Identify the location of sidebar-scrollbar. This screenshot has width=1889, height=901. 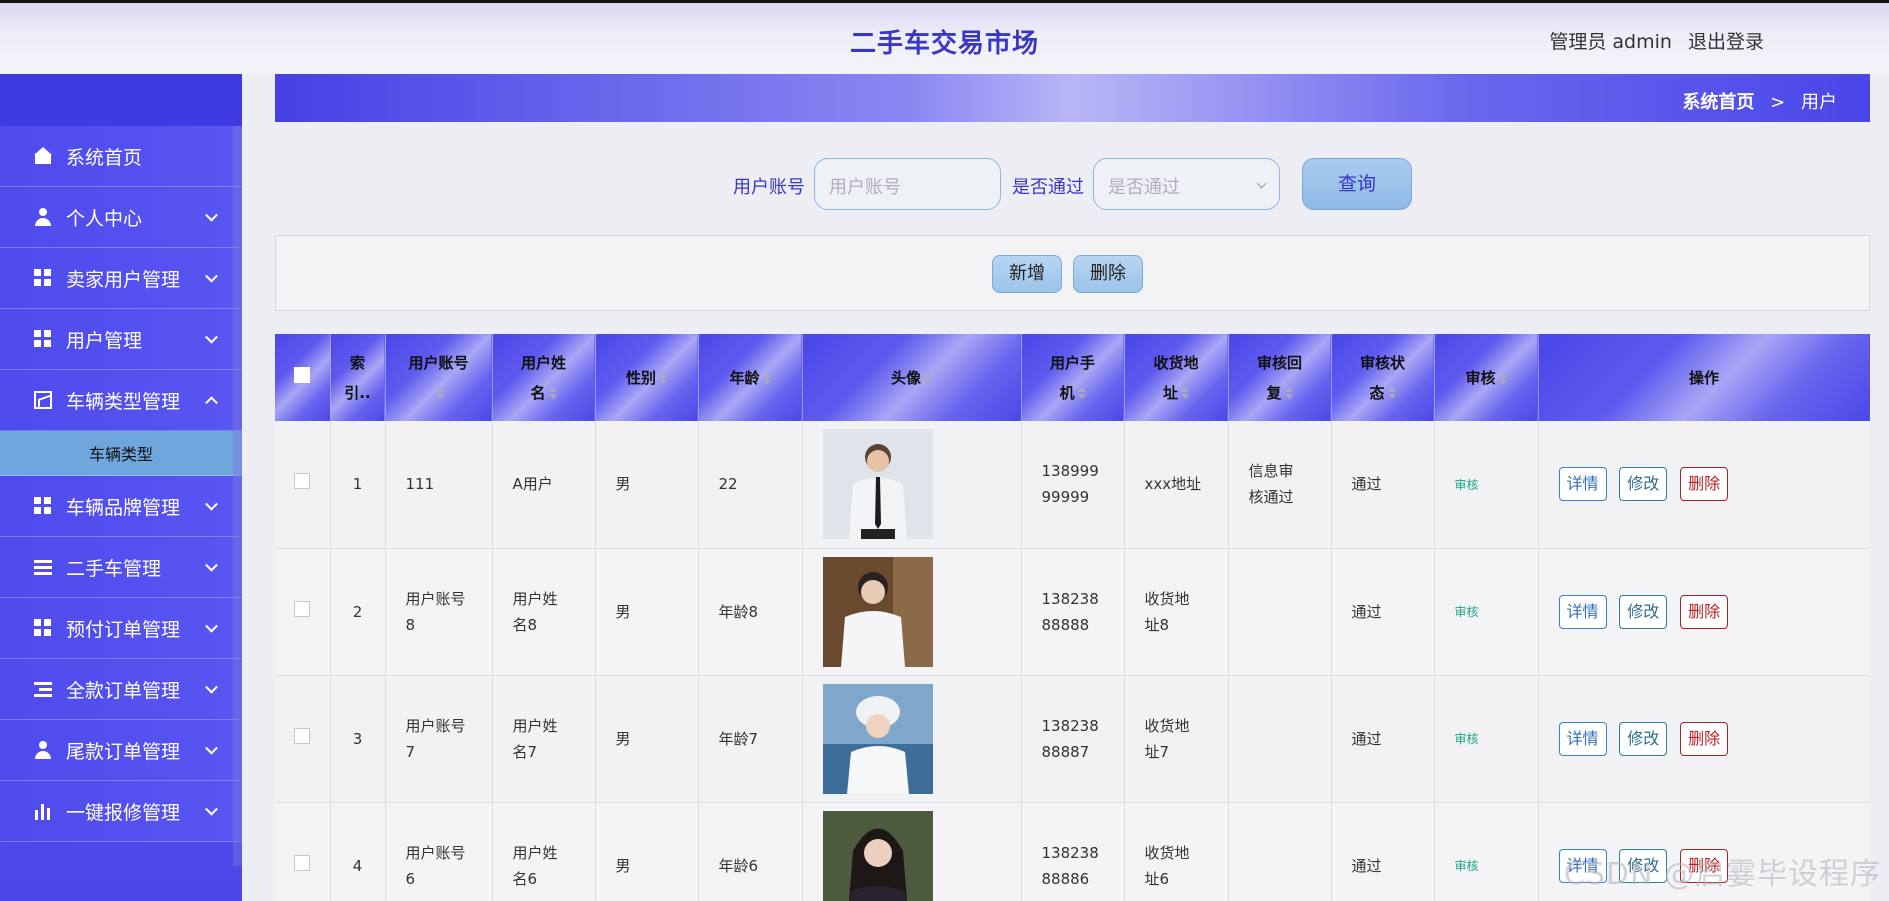
(237, 496).